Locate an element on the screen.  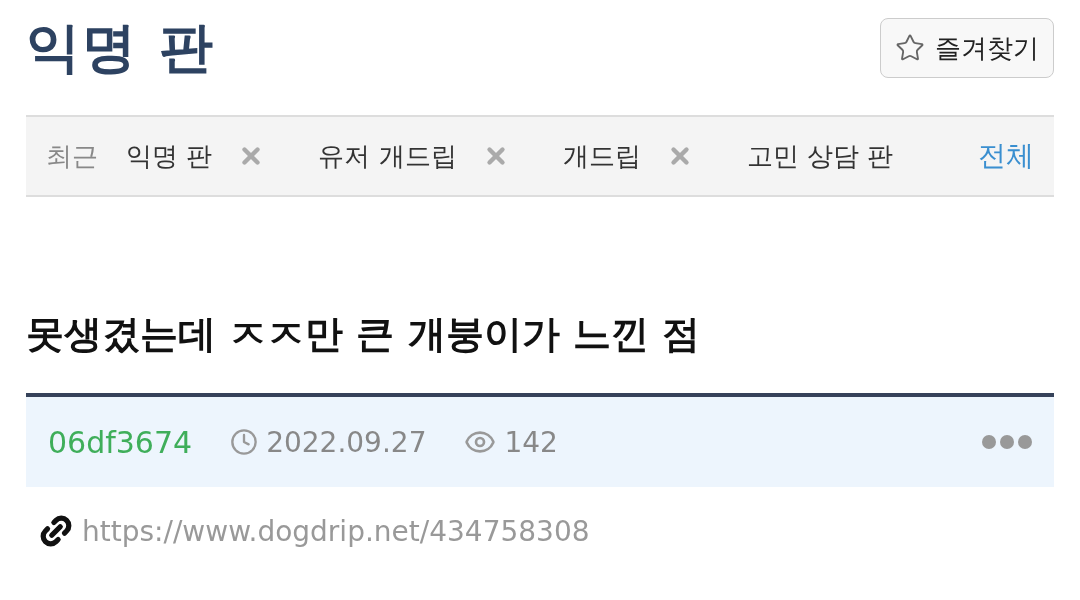
more-button is located at coordinates (1007, 442).